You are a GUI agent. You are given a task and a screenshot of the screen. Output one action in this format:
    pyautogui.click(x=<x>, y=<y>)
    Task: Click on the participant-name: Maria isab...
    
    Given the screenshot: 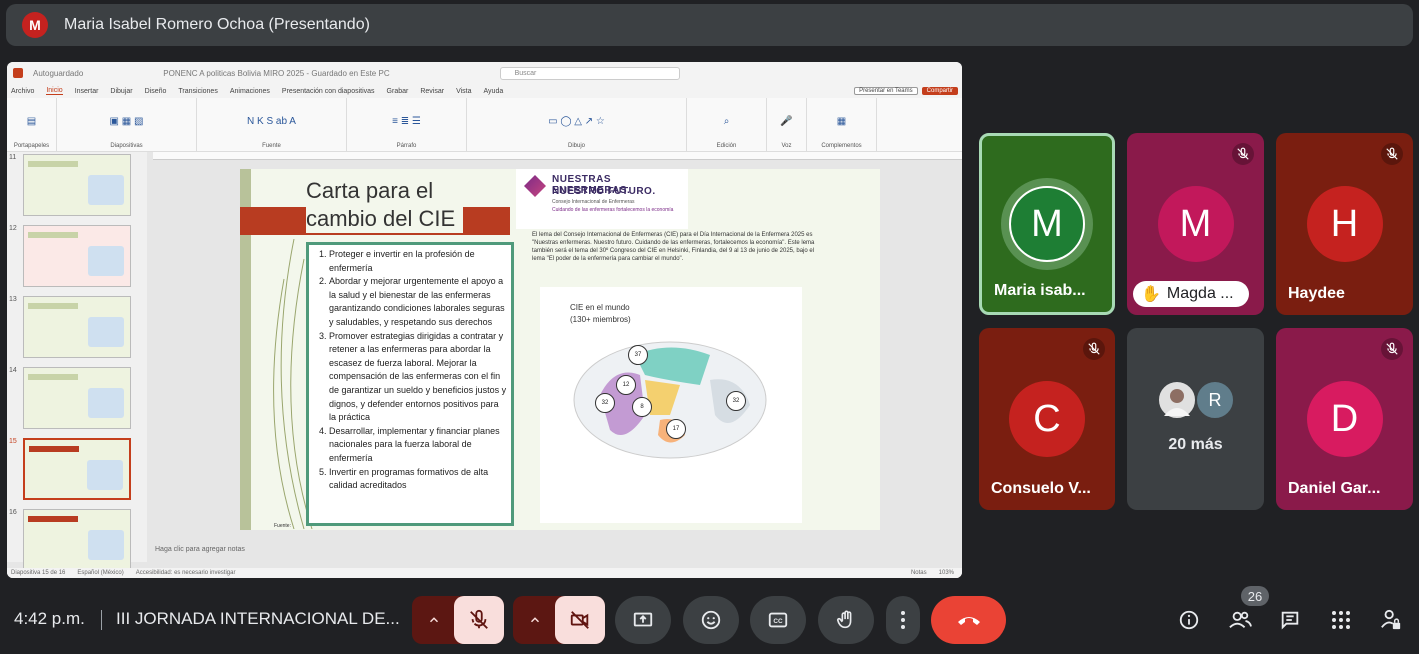 What is the action you would take?
    pyautogui.click(x=1040, y=290)
    